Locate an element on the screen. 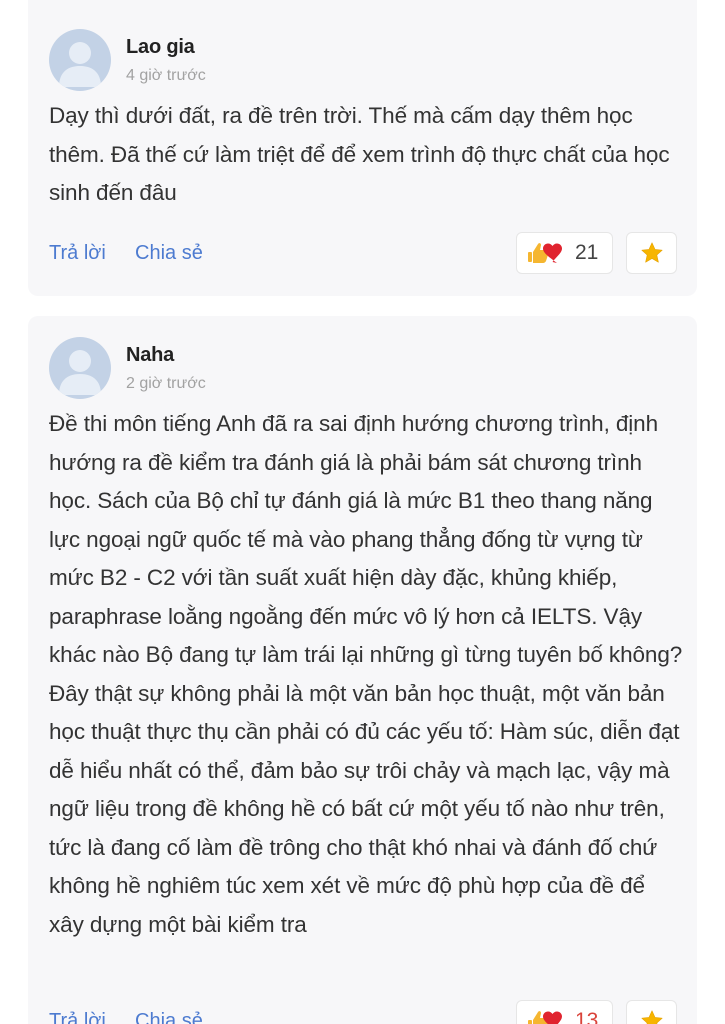 This screenshot has width=725, height=1024. reaction-button: 13 is located at coordinates (564, 1012).